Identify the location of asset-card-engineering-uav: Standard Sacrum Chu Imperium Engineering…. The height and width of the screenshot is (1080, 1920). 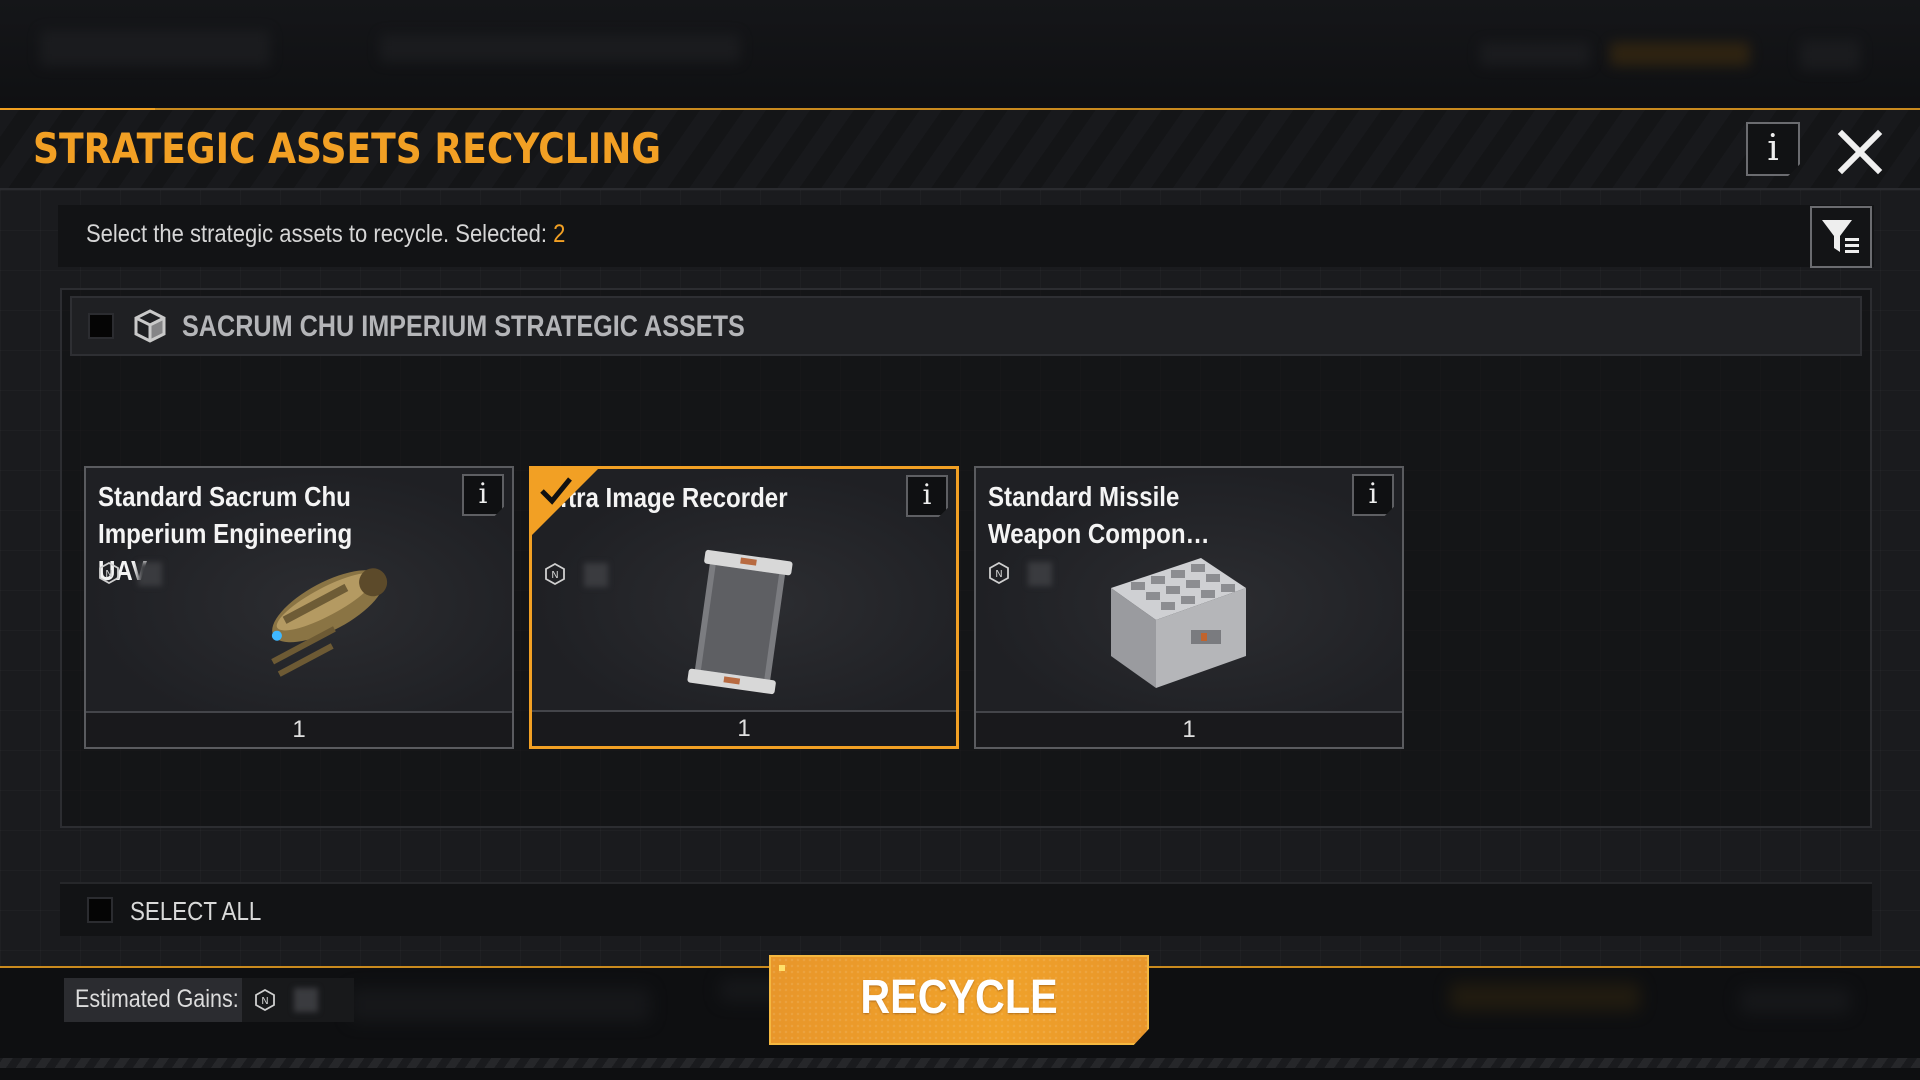
(299, 607).